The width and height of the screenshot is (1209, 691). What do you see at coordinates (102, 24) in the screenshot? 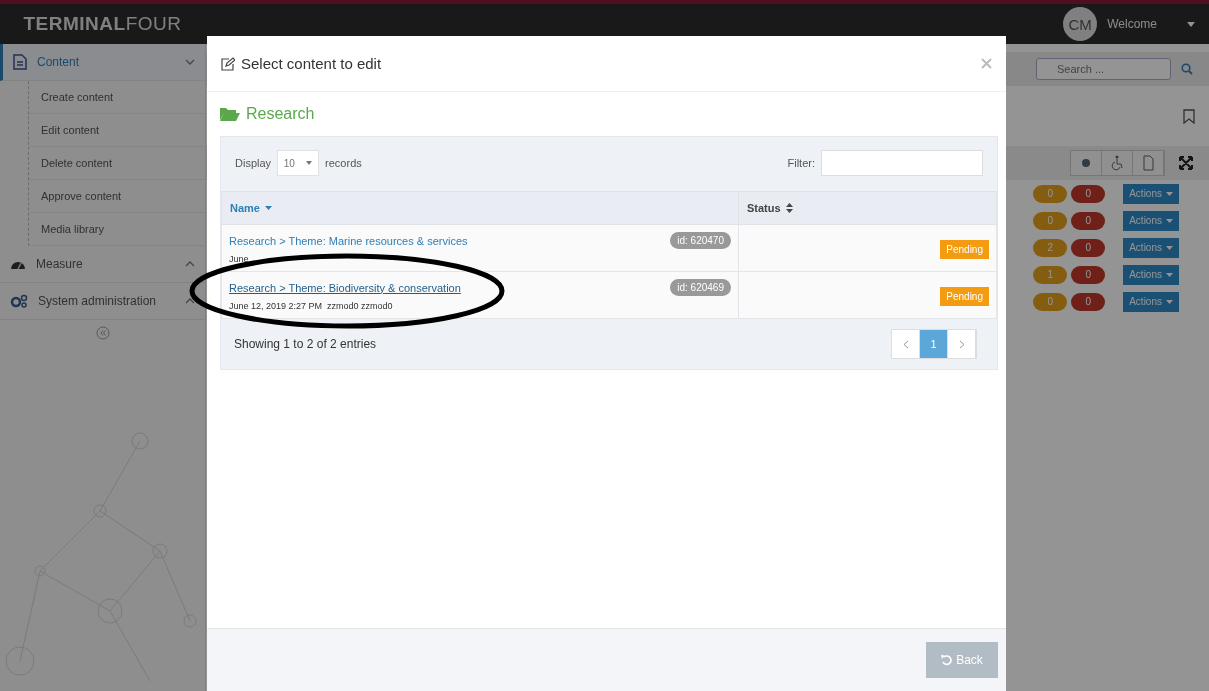
I see `logo: TERMINALFOUR` at bounding box center [102, 24].